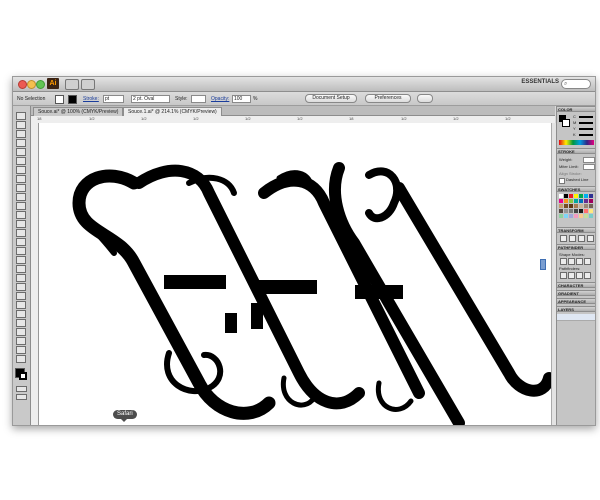 The image size is (600, 500). Describe the element at coordinates (21, 260) in the screenshot. I see `shape-builder-tool-icon` at that location.